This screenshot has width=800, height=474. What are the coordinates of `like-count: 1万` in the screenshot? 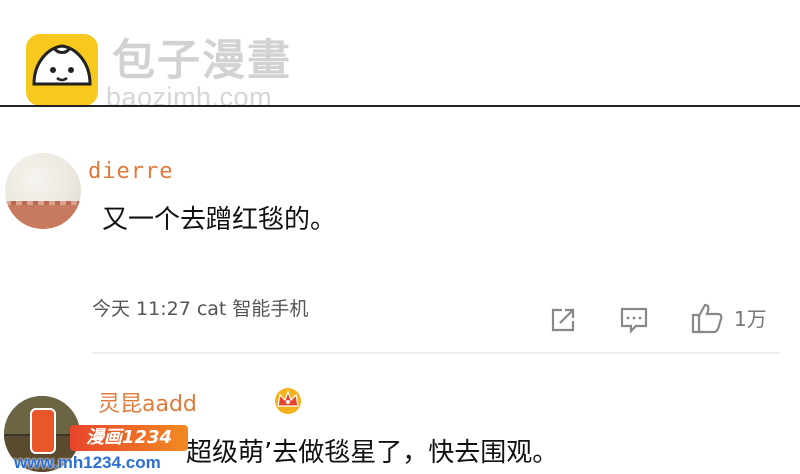 It's located at (750, 319).